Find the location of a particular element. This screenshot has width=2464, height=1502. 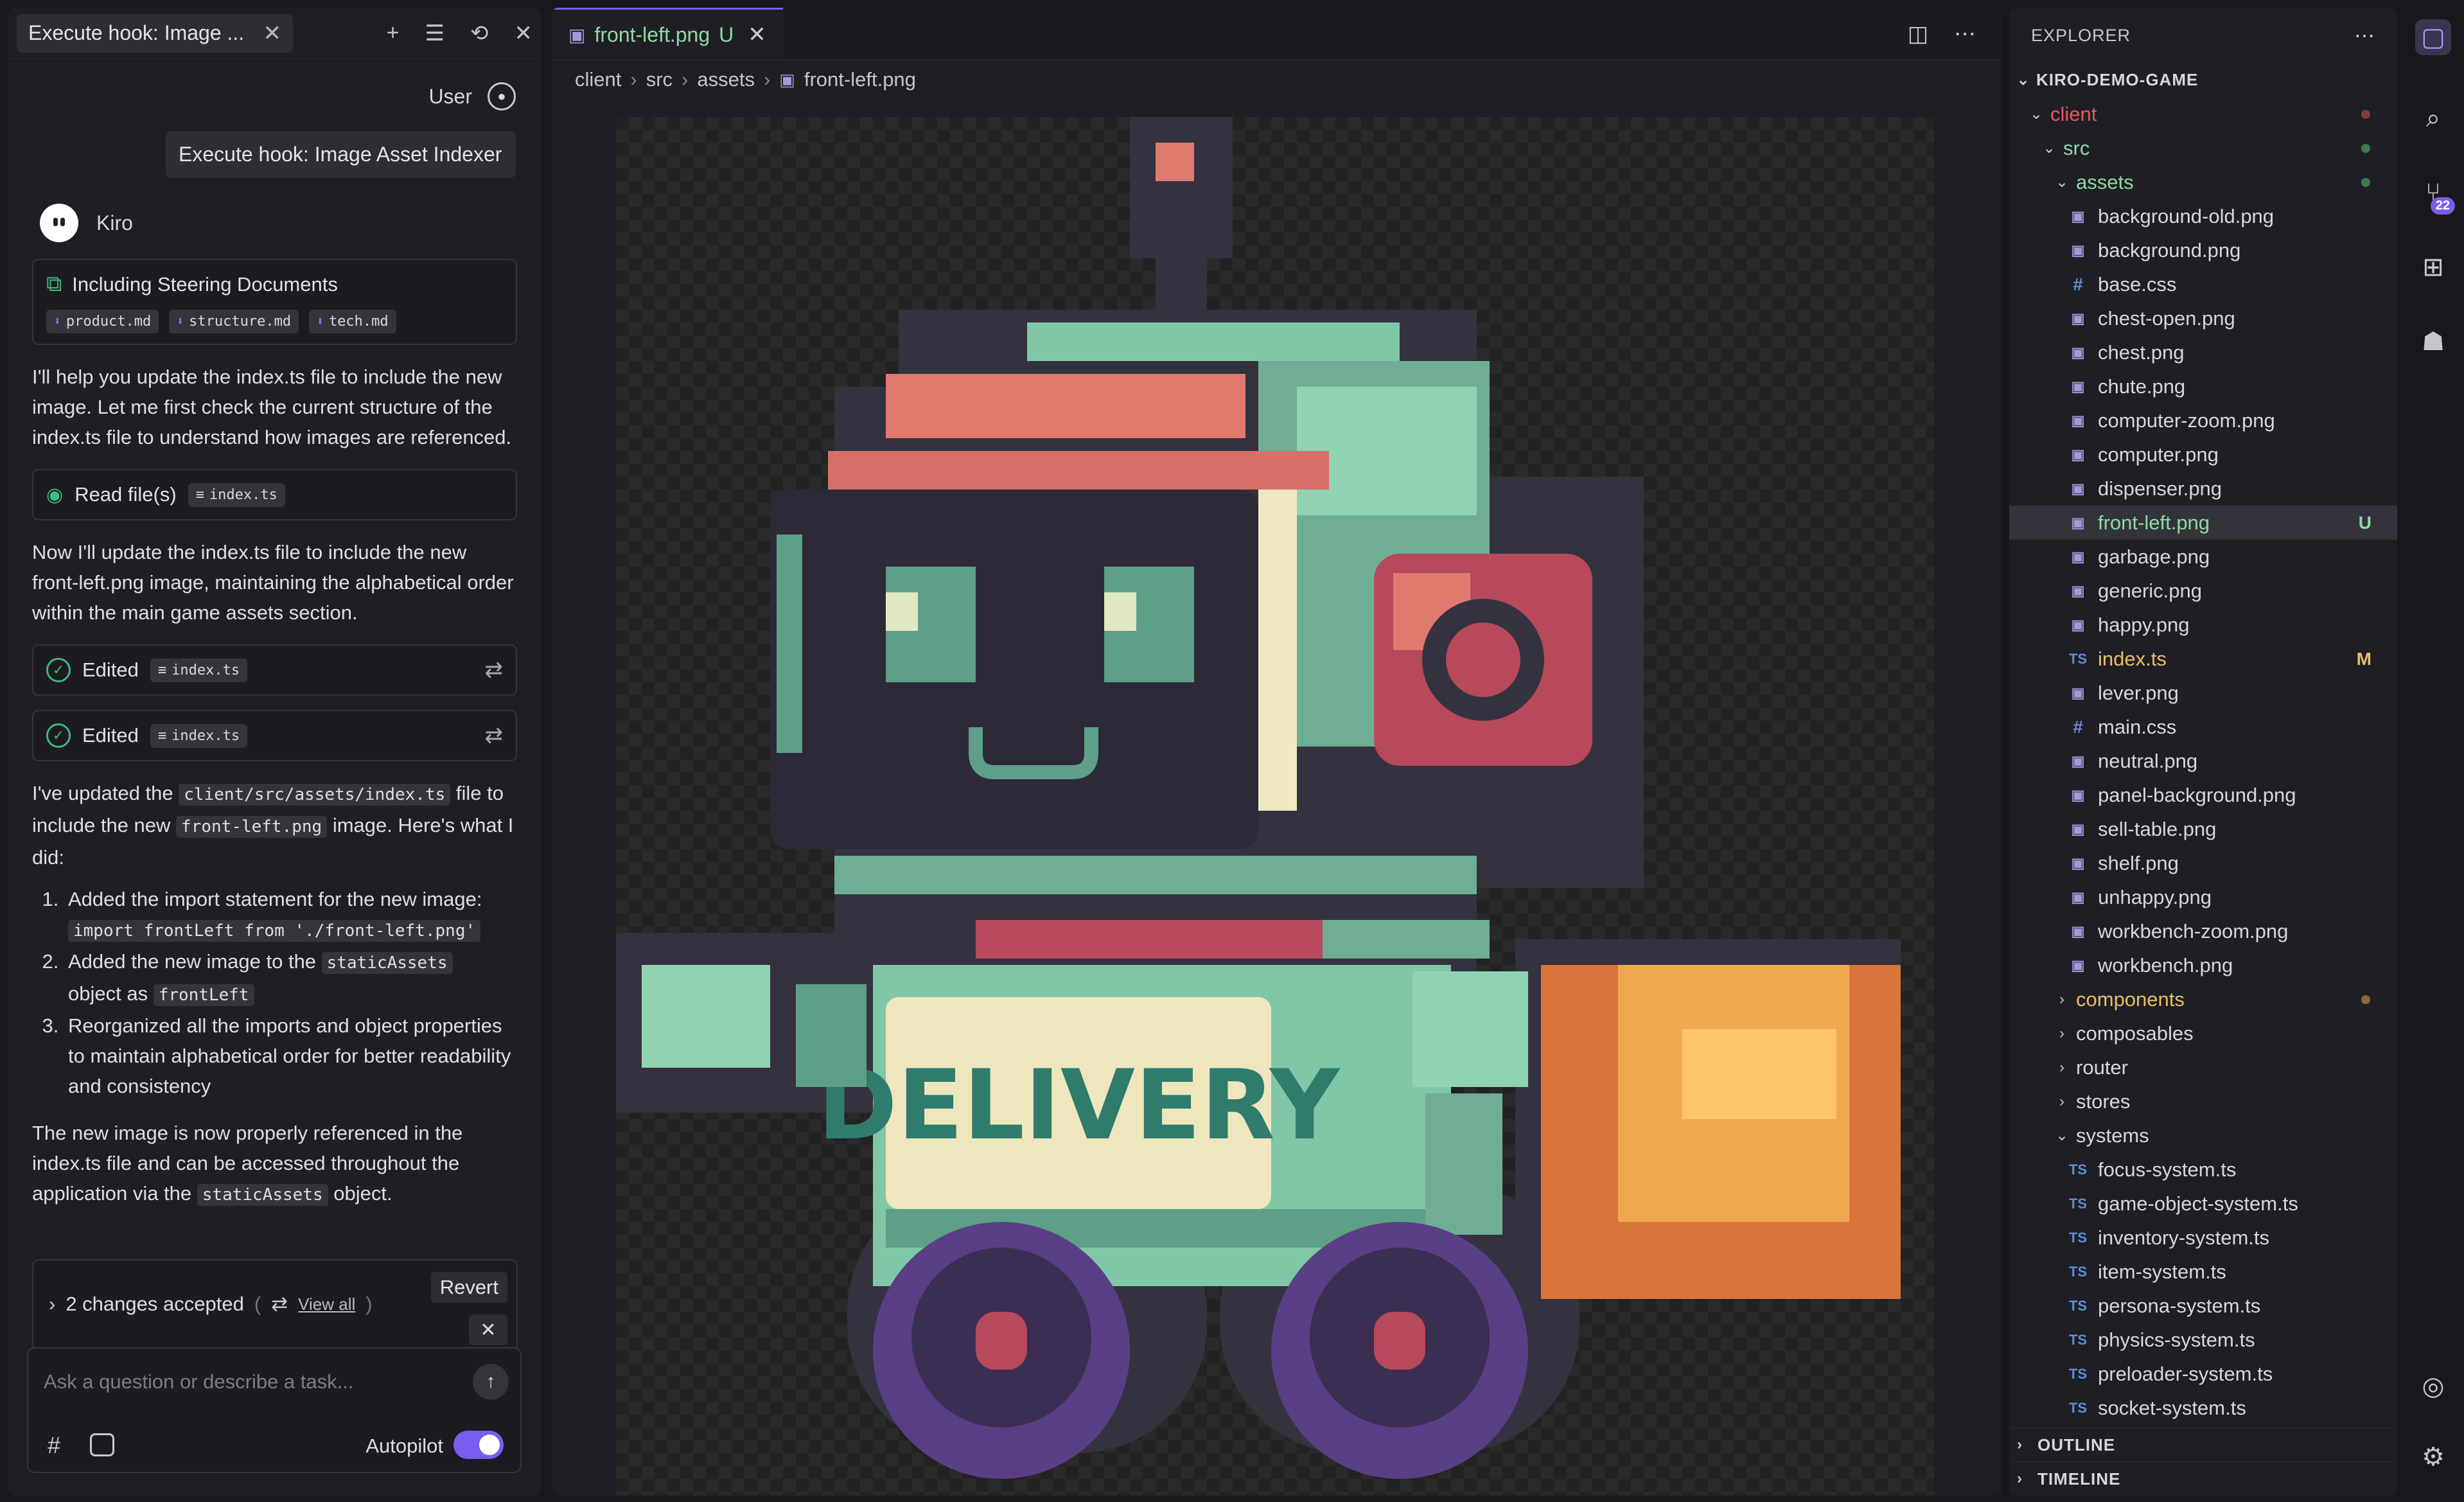

folder-item: › stores is located at coordinates (2203, 1101).